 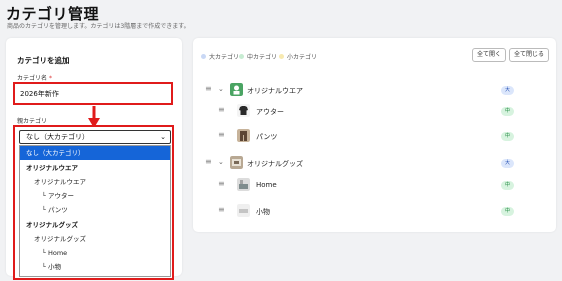 I want to click on tree-row-label: パンツ, so click(x=267, y=137).